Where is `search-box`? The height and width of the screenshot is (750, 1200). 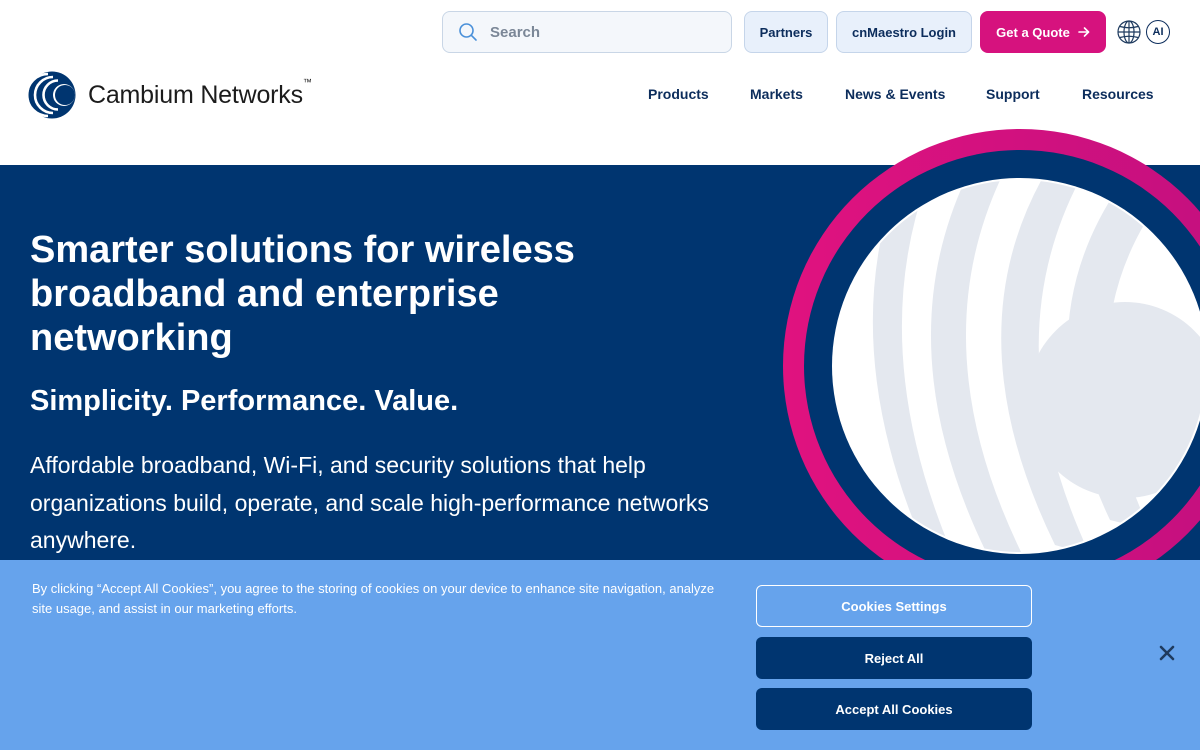 search-box is located at coordinates (587, 32).